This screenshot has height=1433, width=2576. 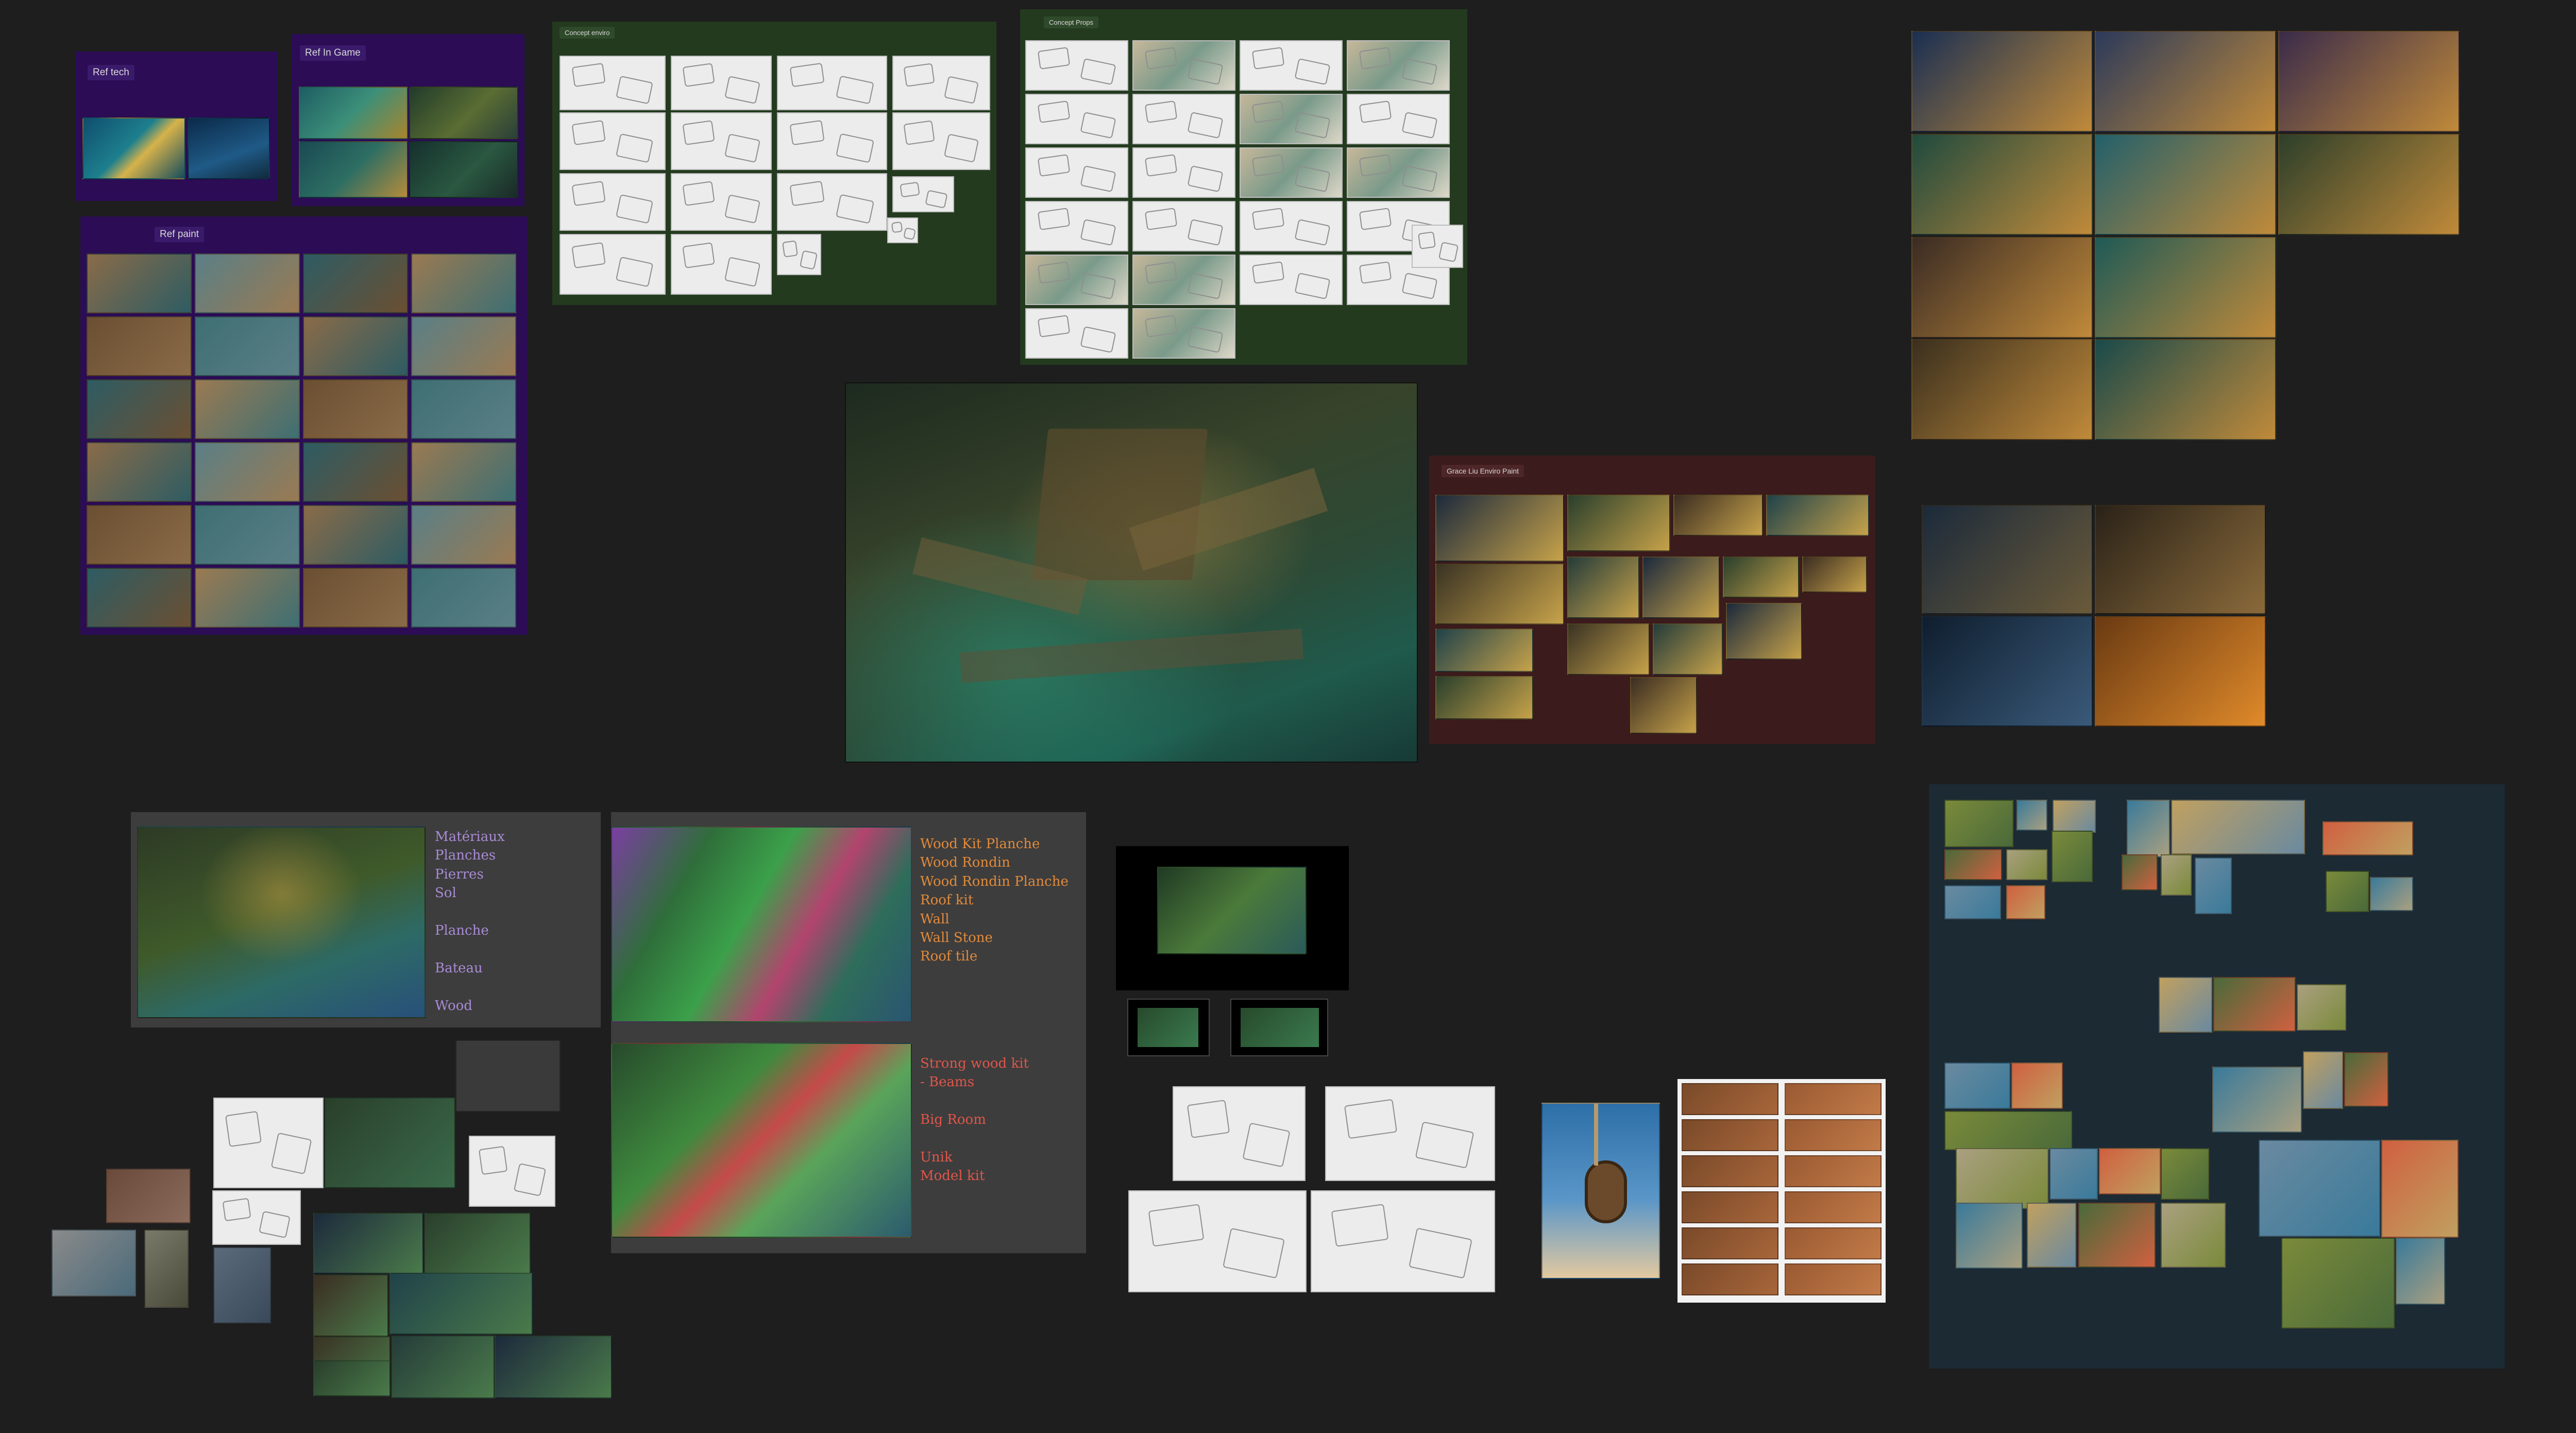 I want to click on paintover-image, so click(x=281, y=922).